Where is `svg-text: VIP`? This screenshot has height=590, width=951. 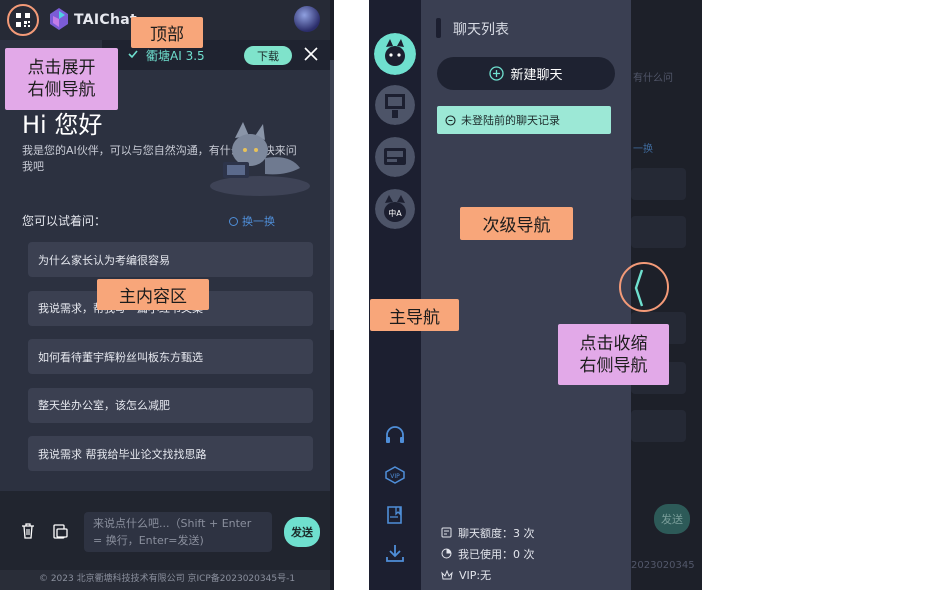
svg-text: VIP is located at coordinates (395, 476).